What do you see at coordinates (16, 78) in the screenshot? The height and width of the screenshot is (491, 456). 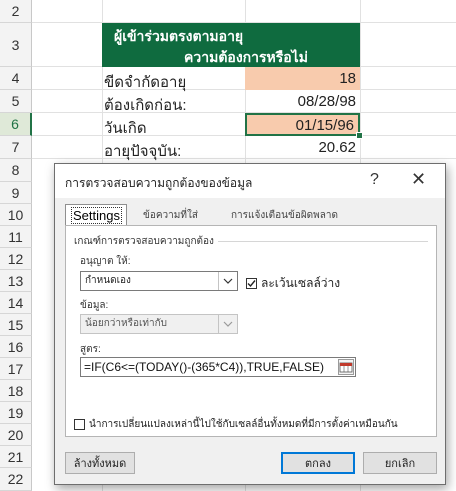 I see `row-header: 4` at bounding box center [16, 78].